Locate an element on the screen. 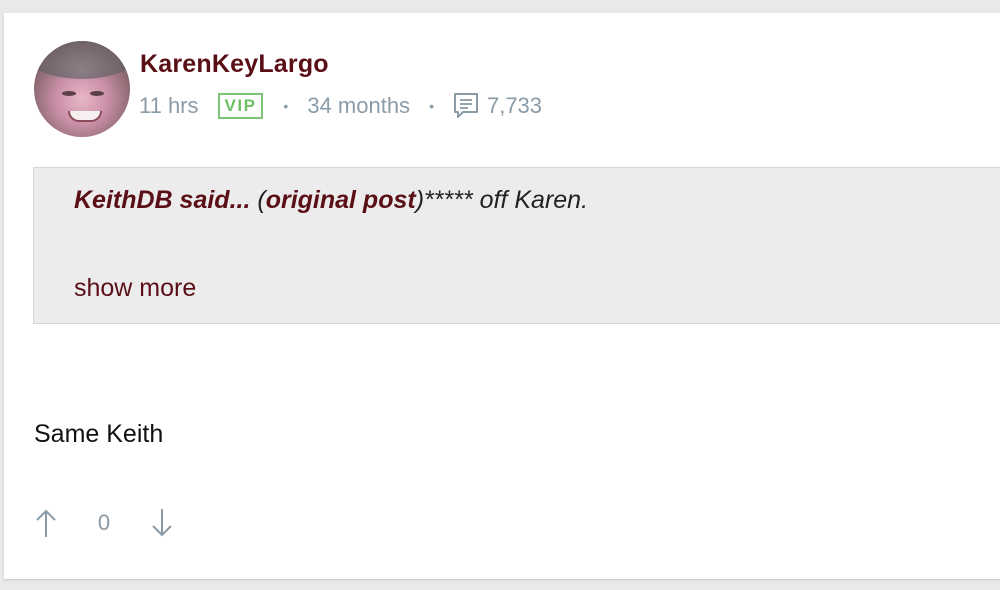  avatar is located at coordinates (82, 89).